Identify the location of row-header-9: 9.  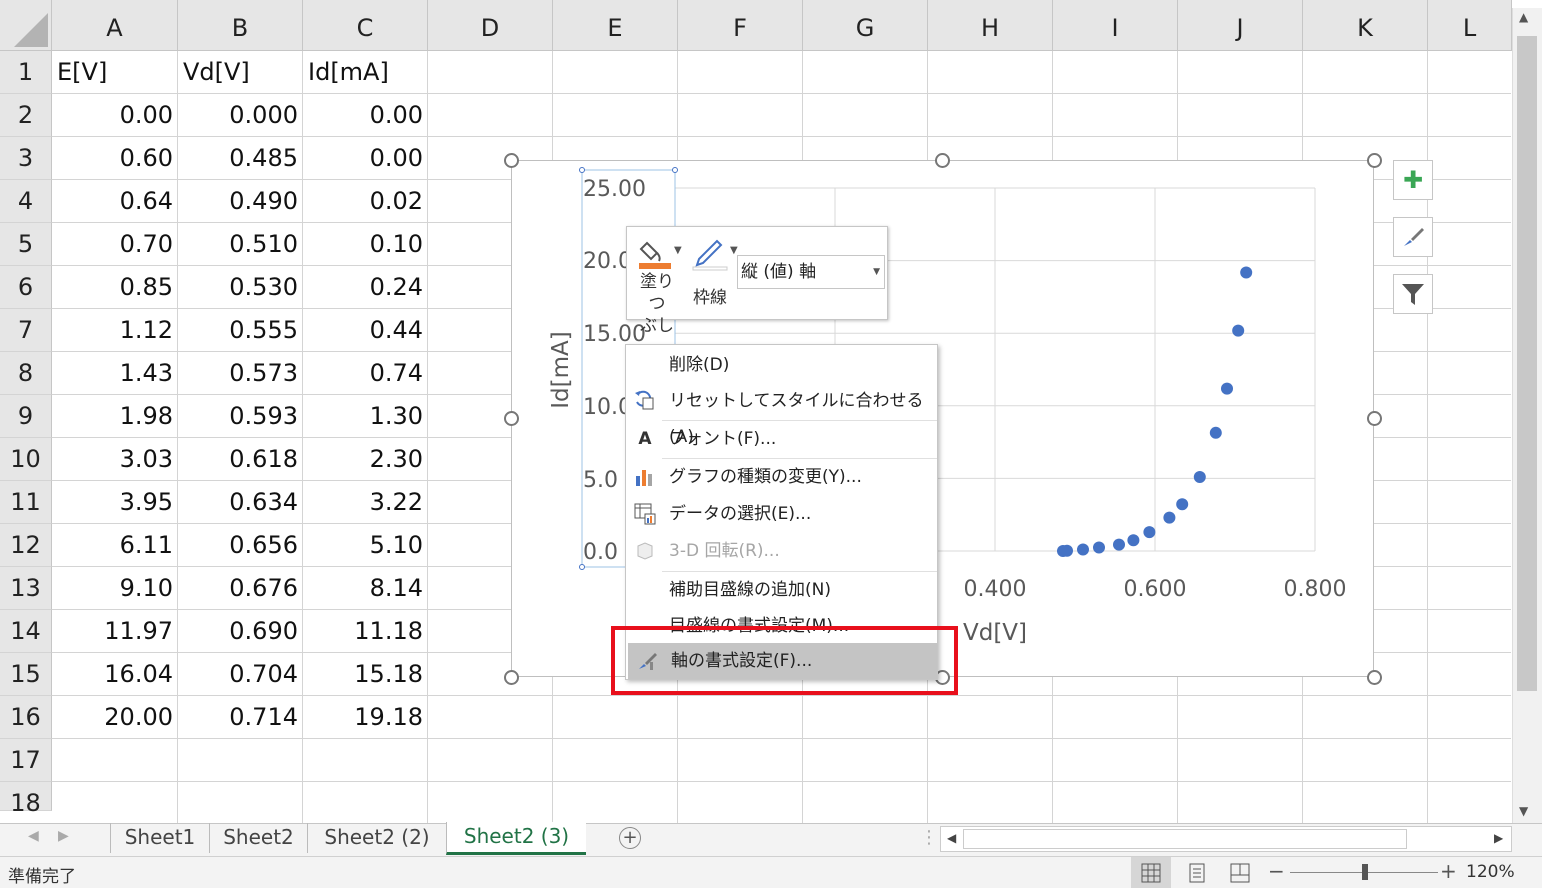
(26, 416).